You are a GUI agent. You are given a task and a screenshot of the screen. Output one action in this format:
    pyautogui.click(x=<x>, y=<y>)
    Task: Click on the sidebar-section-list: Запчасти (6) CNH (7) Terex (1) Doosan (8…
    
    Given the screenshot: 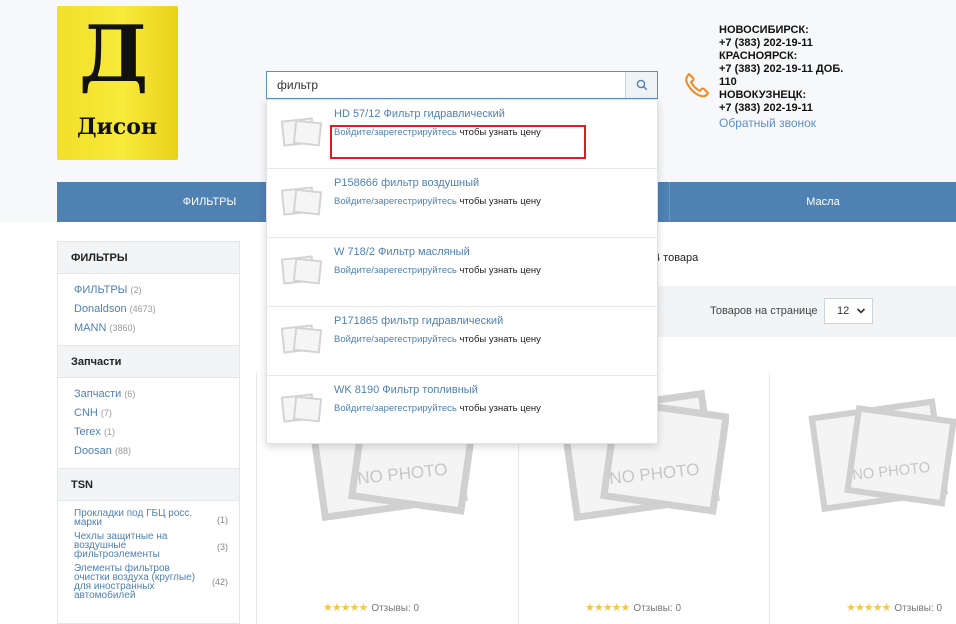 What is the action you would take?
    pyautogui.click(x=148, y=423)
    